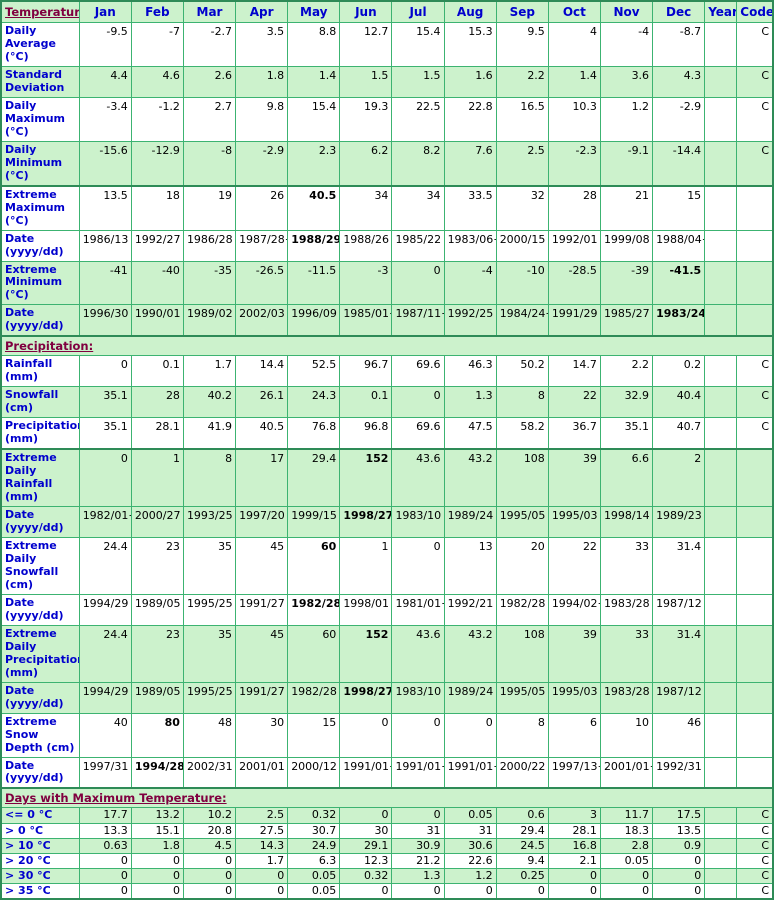  What do you see at coordinates (626, 565) in the screenshot?
I see `cell-nov: 33` at bounding box center [626, 565].